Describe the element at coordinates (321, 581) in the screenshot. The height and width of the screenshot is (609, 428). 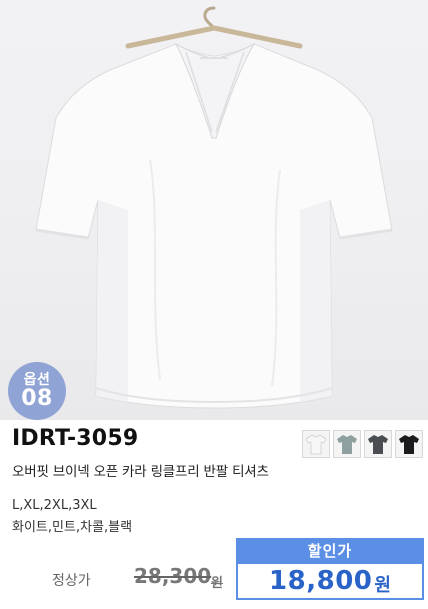
I see `sale-price: 18,800` at that location.